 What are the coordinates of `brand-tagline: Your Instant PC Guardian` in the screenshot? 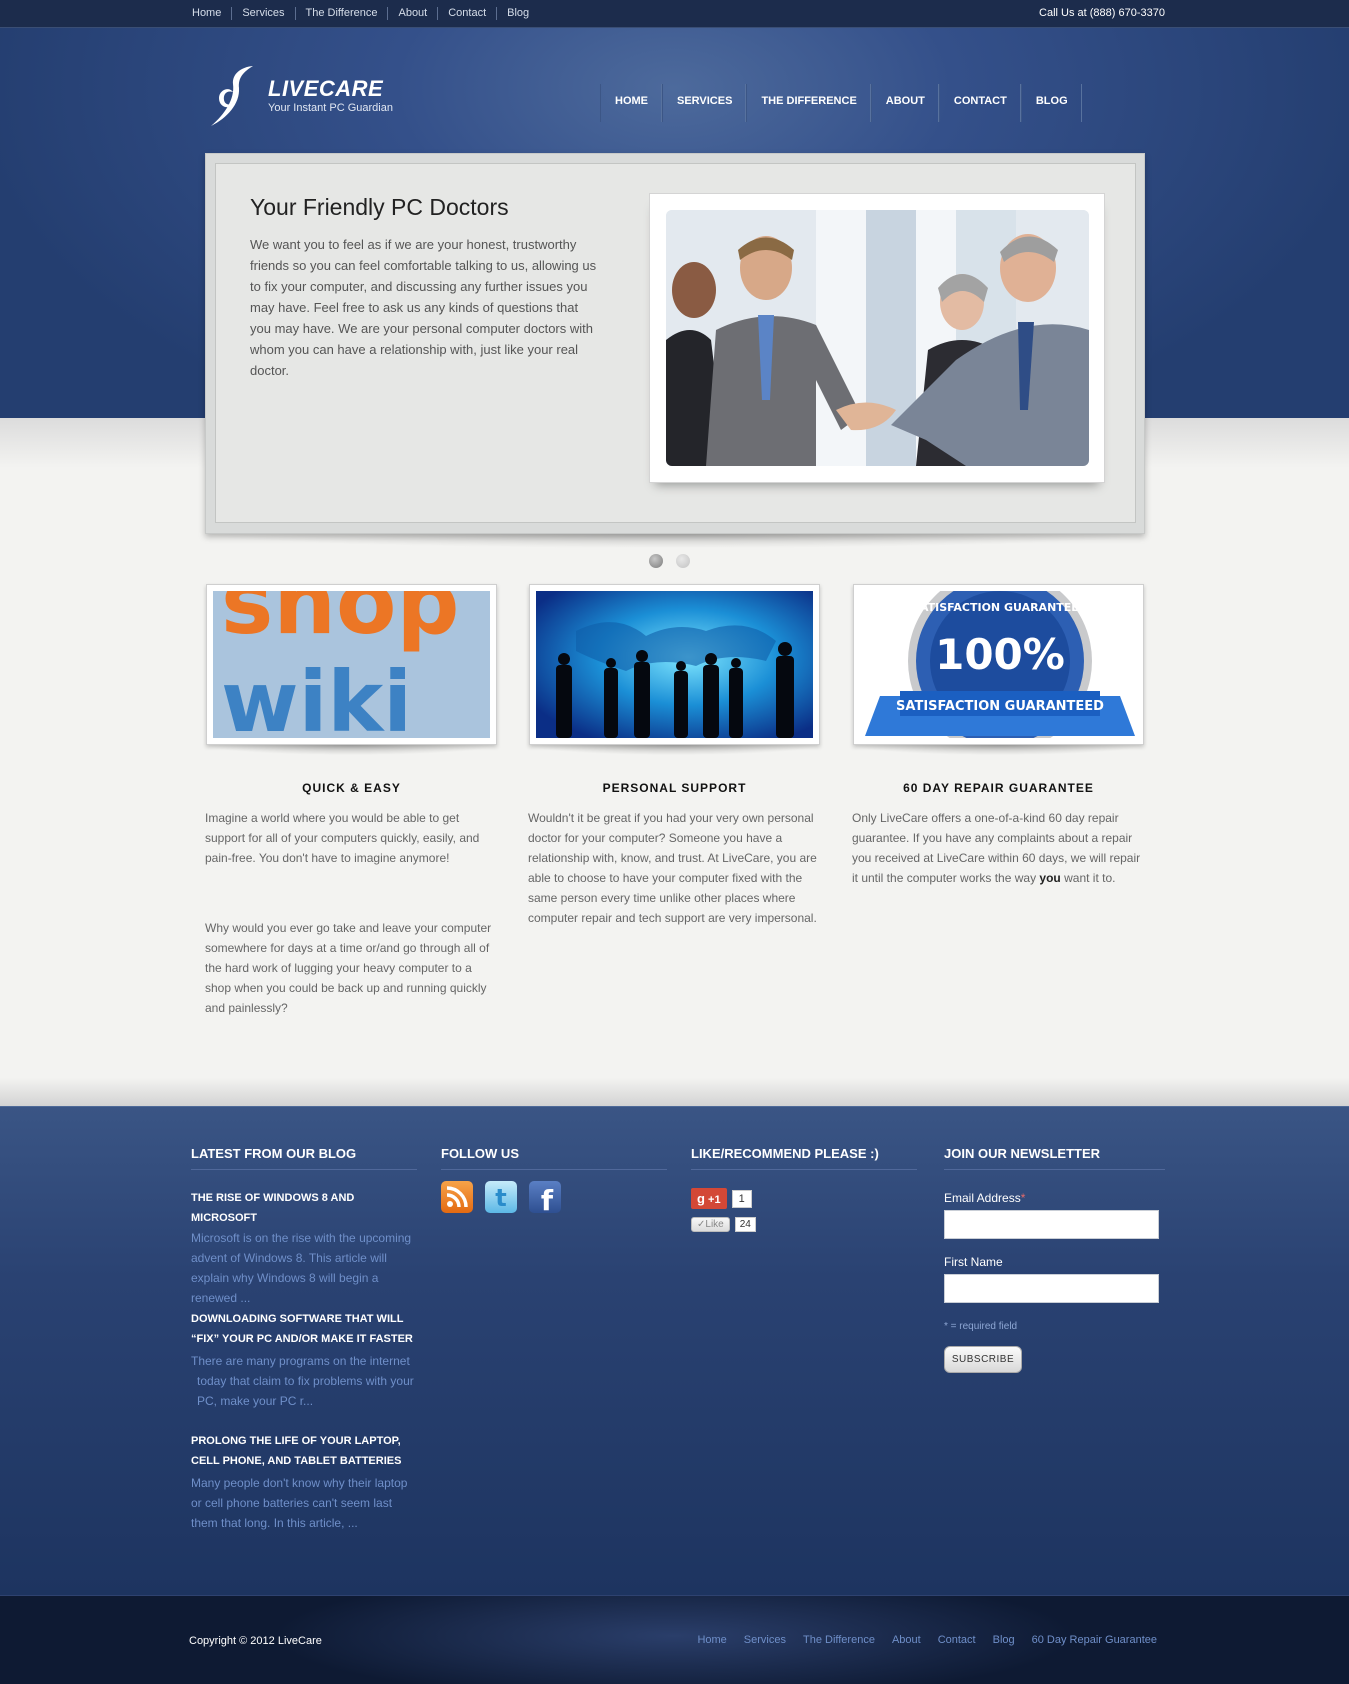 It's located at (330, 108).